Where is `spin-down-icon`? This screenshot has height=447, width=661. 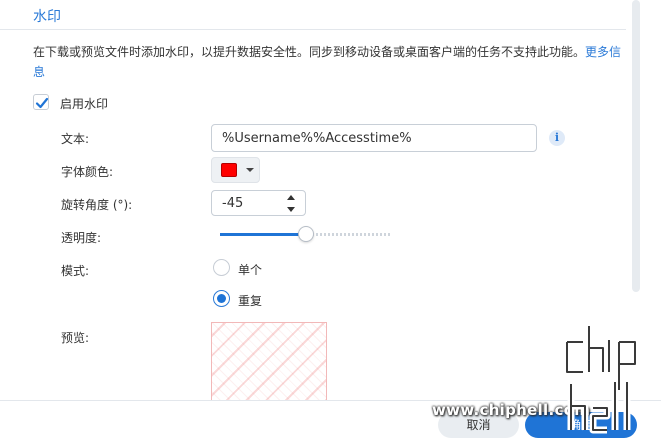 spin-down-icon is located at coordinates (291, 209).